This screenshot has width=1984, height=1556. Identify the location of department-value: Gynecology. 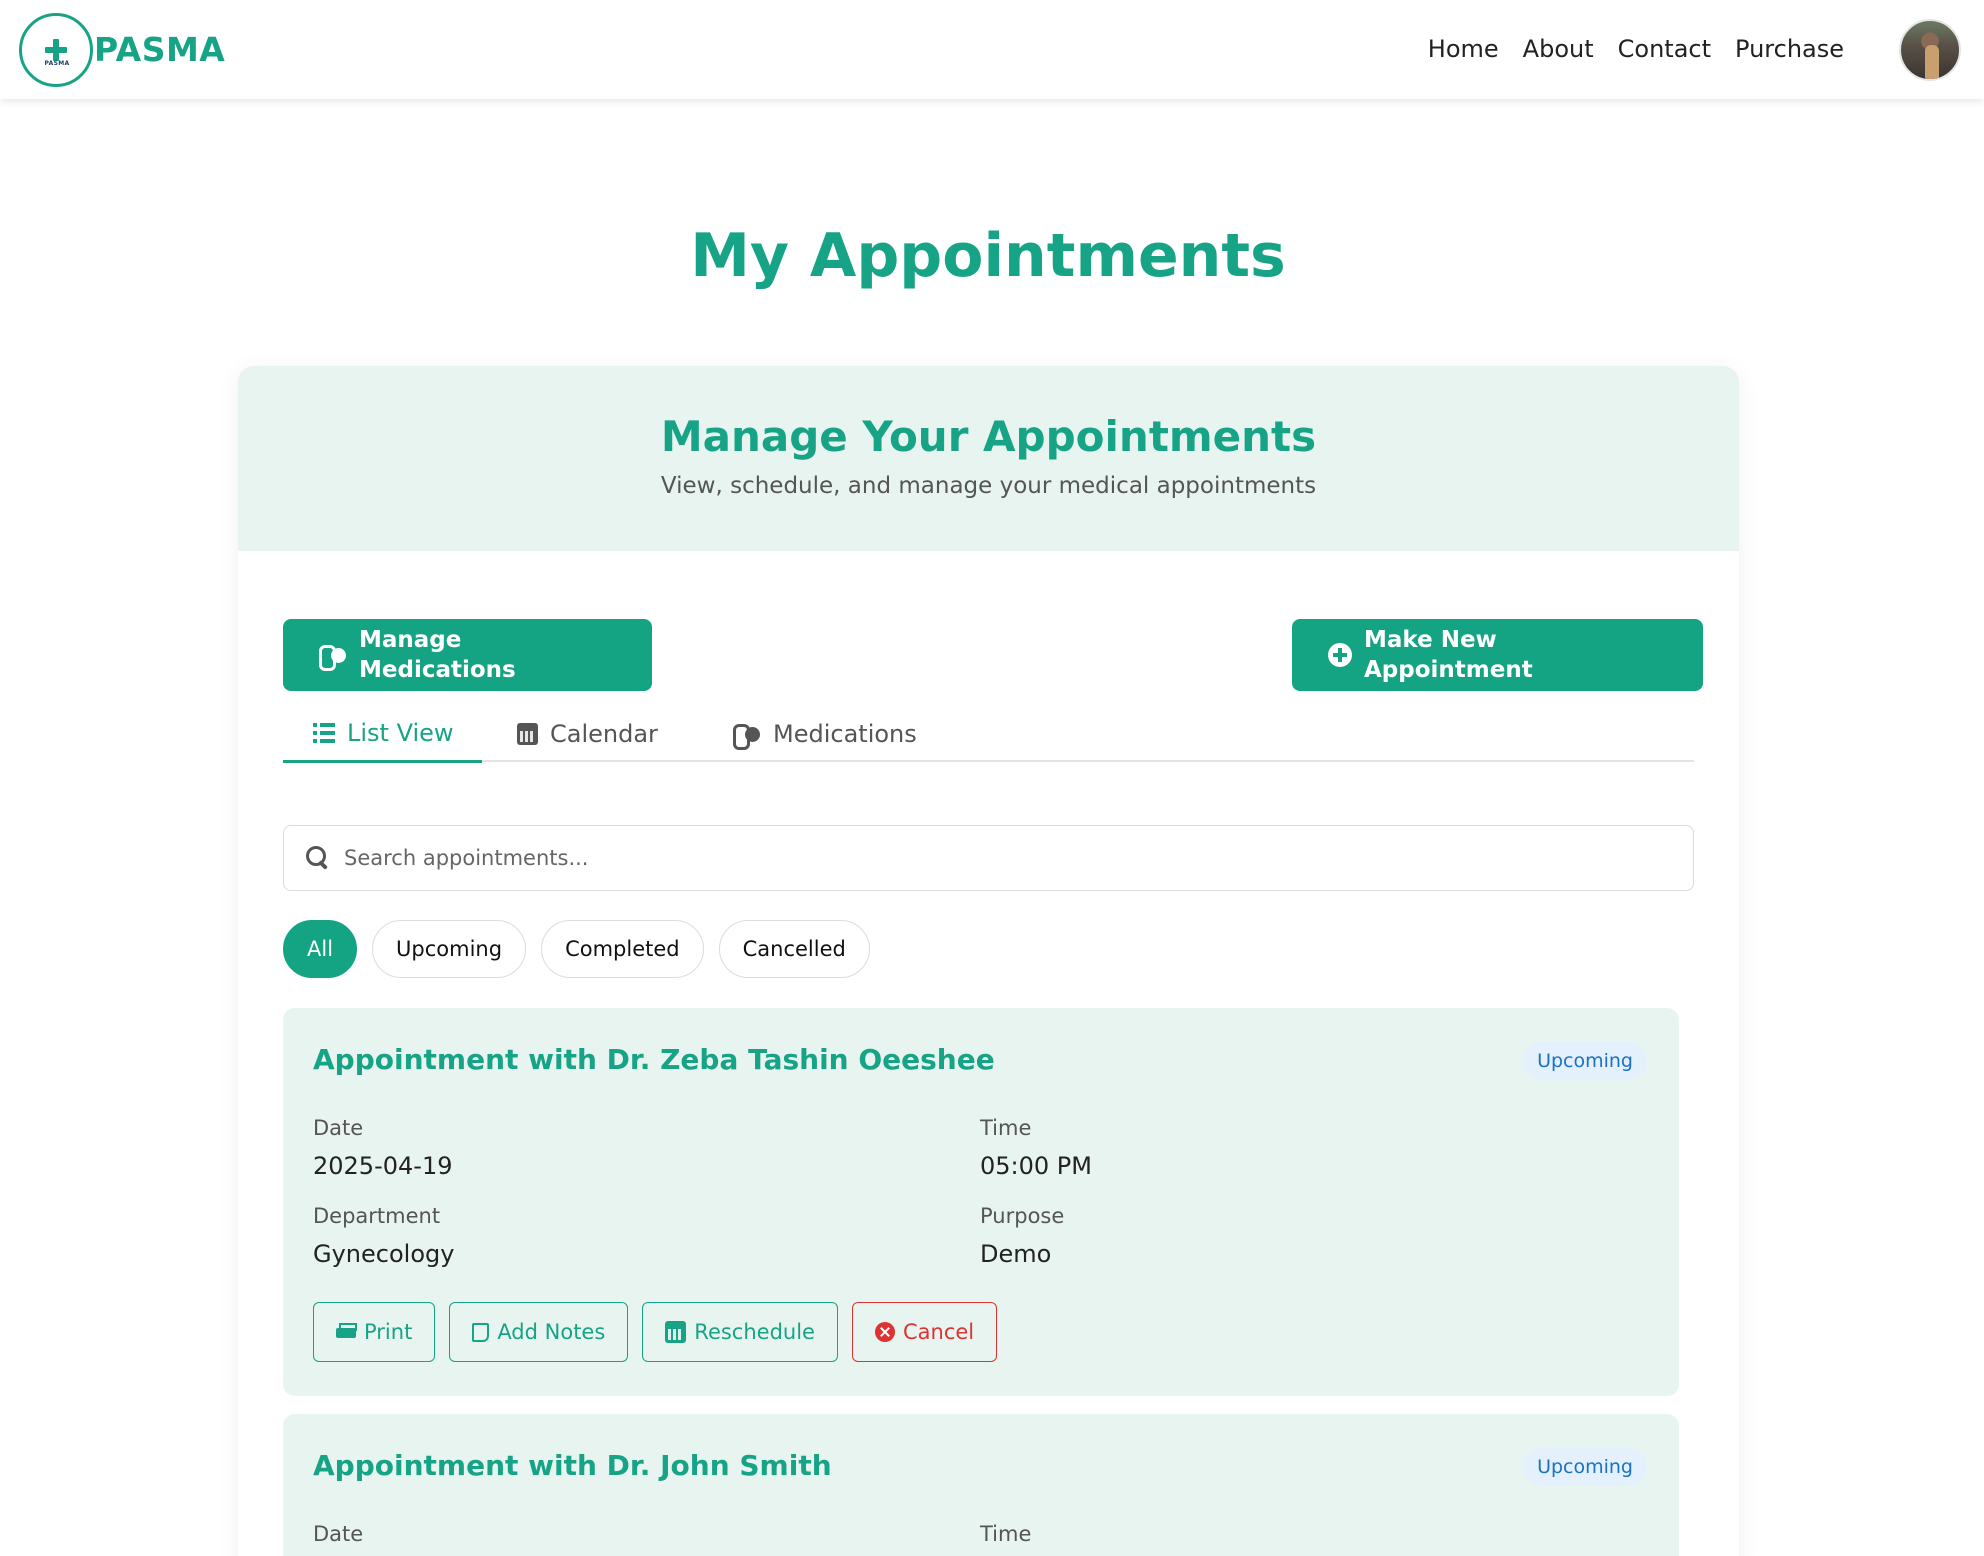
(384, 1254).